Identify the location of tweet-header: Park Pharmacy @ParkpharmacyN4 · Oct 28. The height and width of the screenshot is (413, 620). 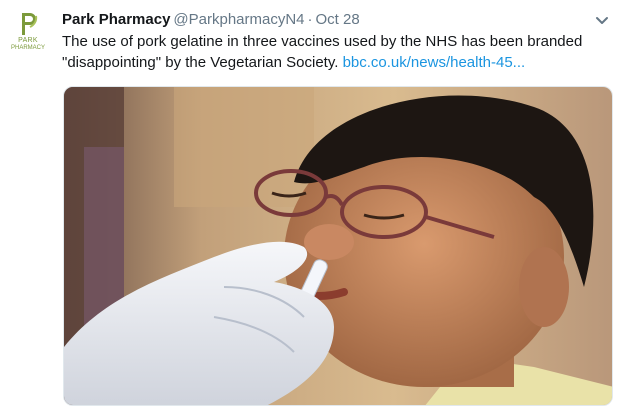
(322, 20).